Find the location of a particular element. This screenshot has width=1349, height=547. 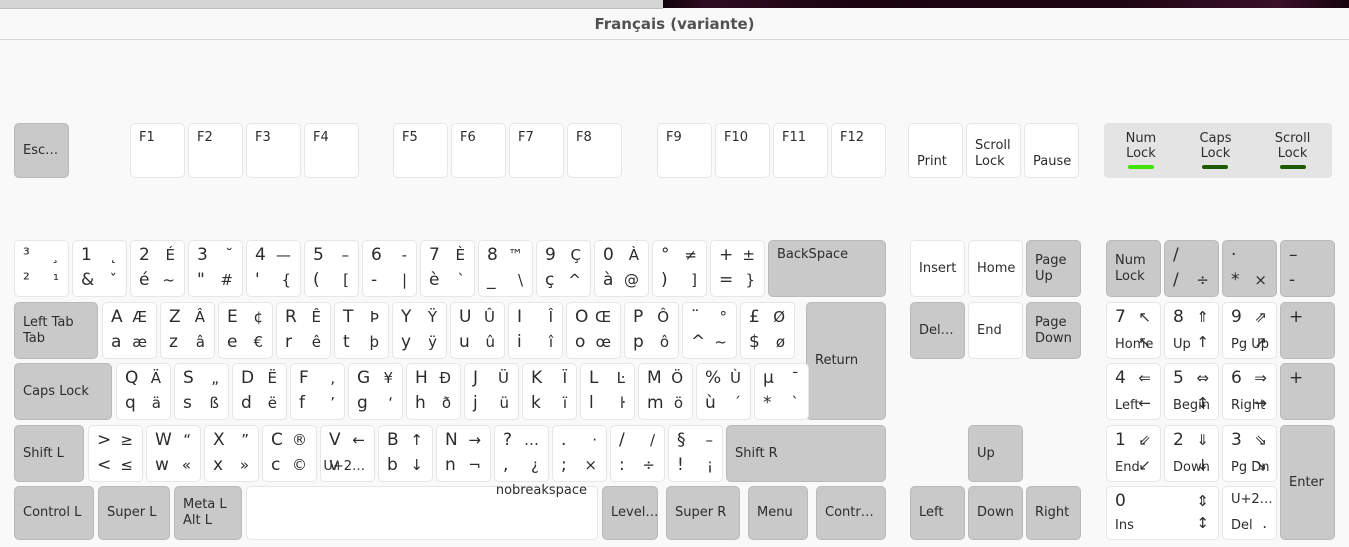

key-f2-label: F2 is located at coordinates (205, 137).